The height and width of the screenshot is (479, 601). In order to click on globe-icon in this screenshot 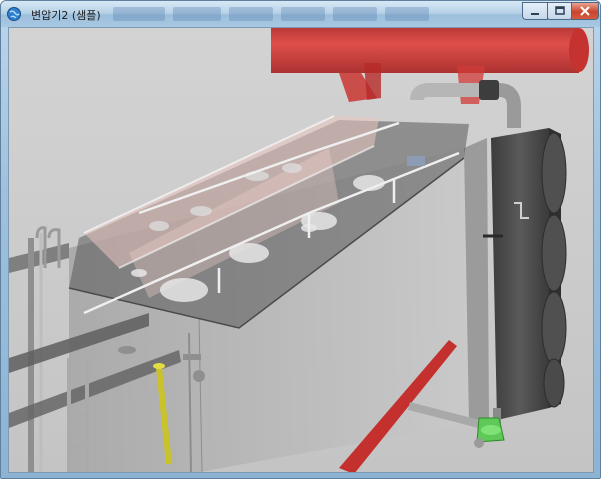, I will do `click(14, 14)`.